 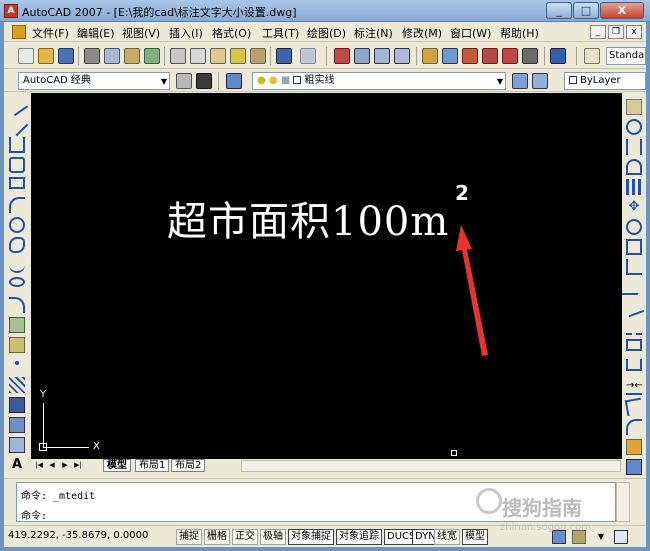 What do you see at coordinates (17, 183) in the screenshot?
I see `rectangle-icon` at bounding box center [17, 183].